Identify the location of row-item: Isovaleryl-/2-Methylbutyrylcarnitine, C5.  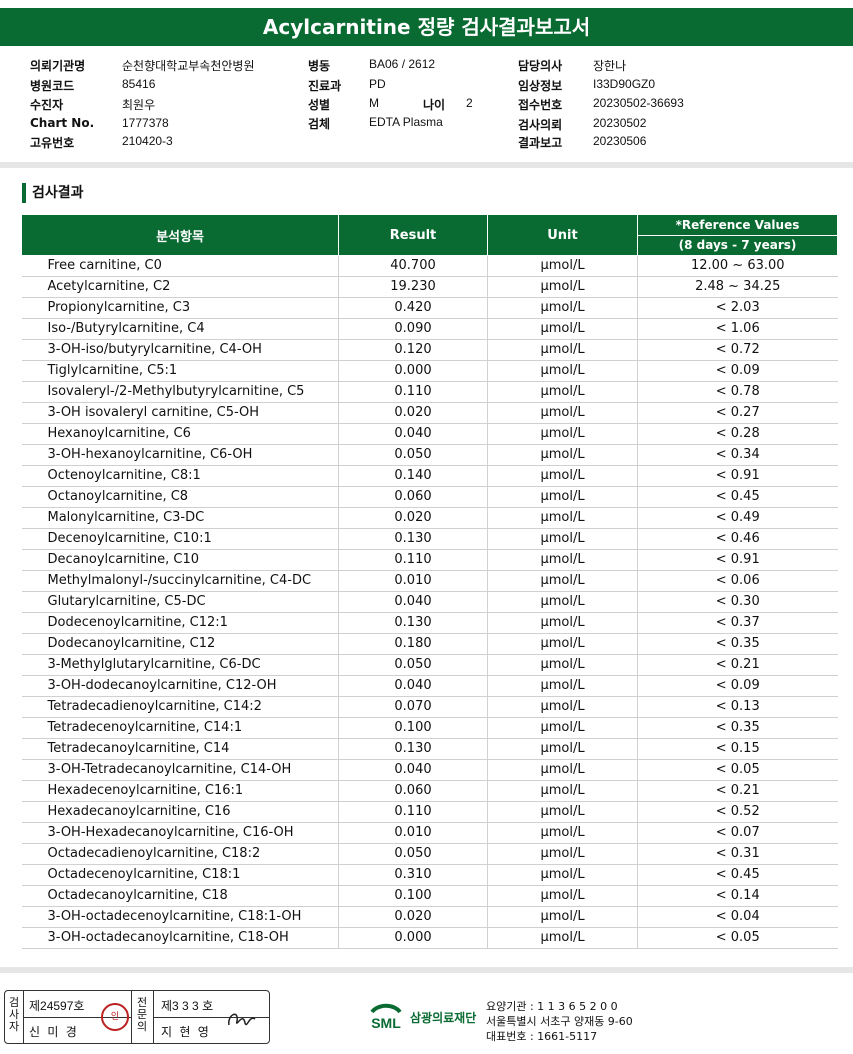
(180, 392).